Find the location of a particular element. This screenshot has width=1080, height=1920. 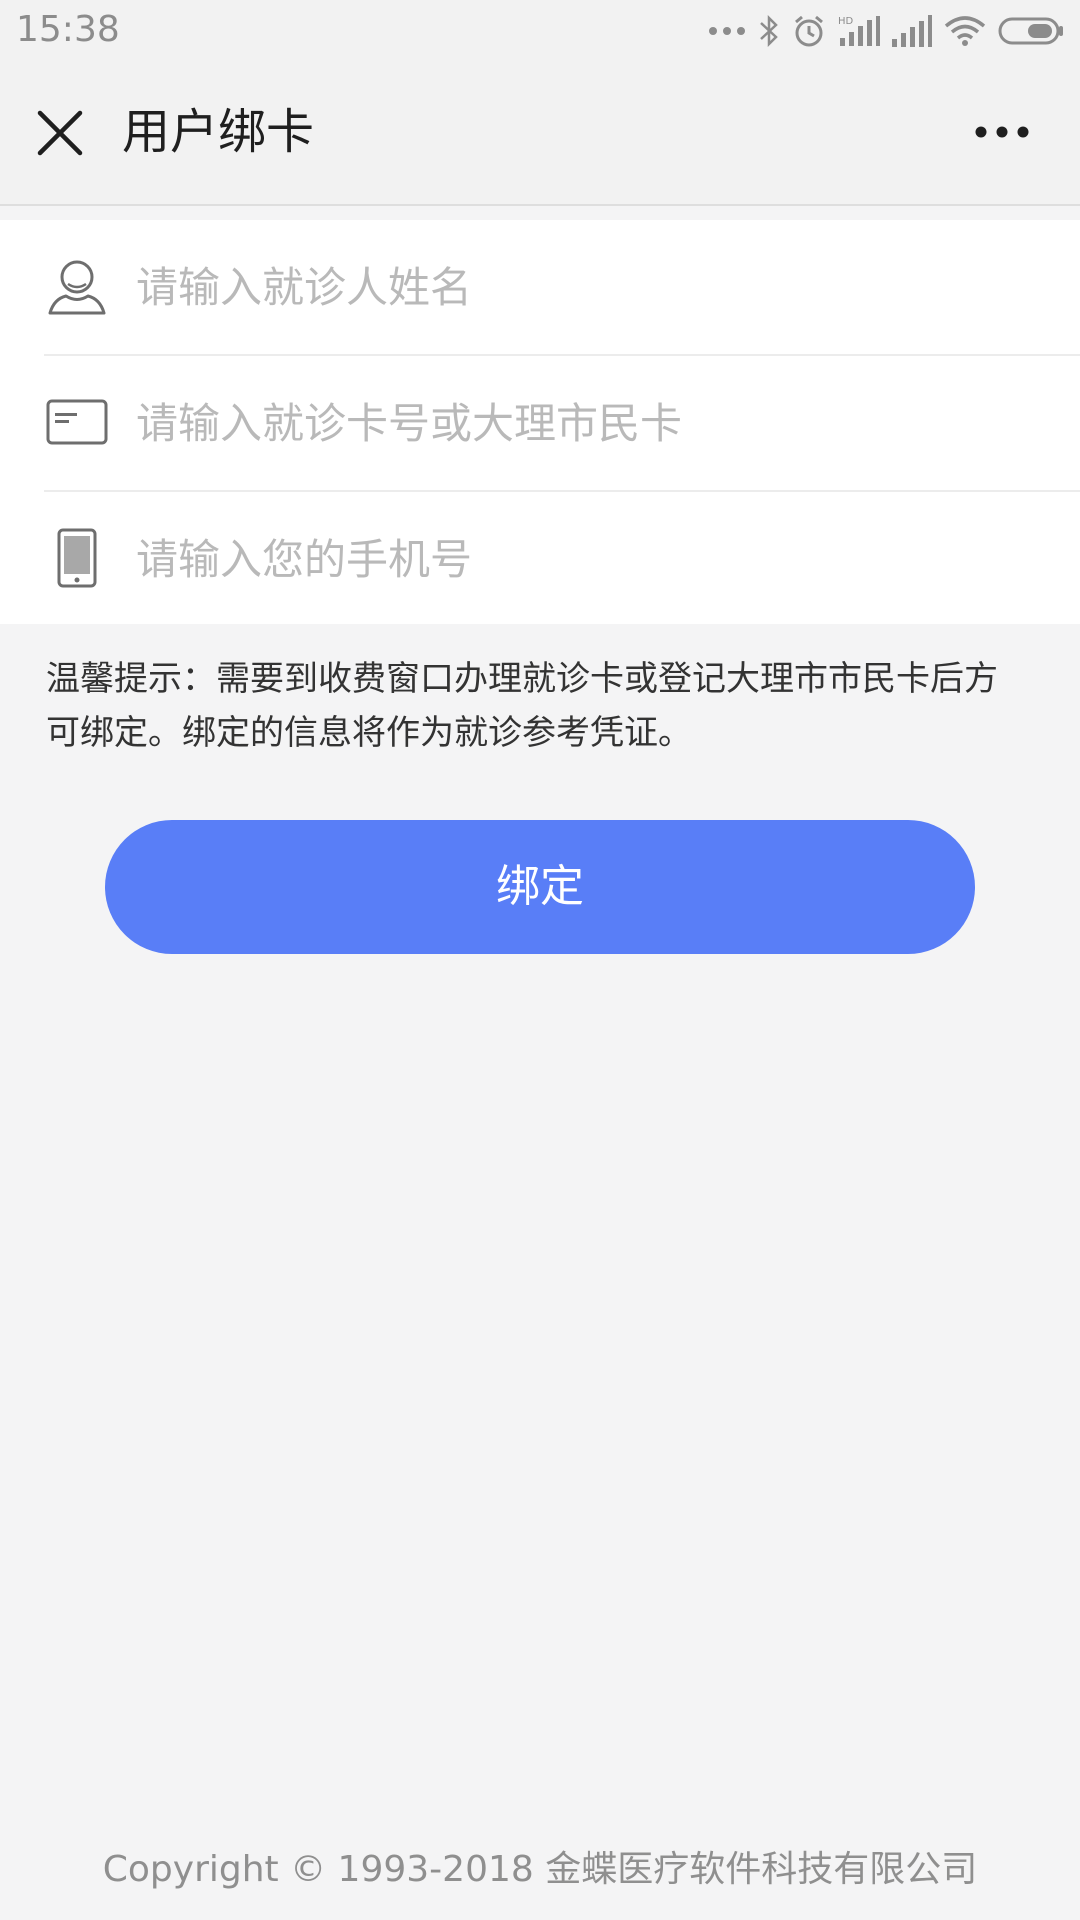

card-row is located at coordinates (540, 423).